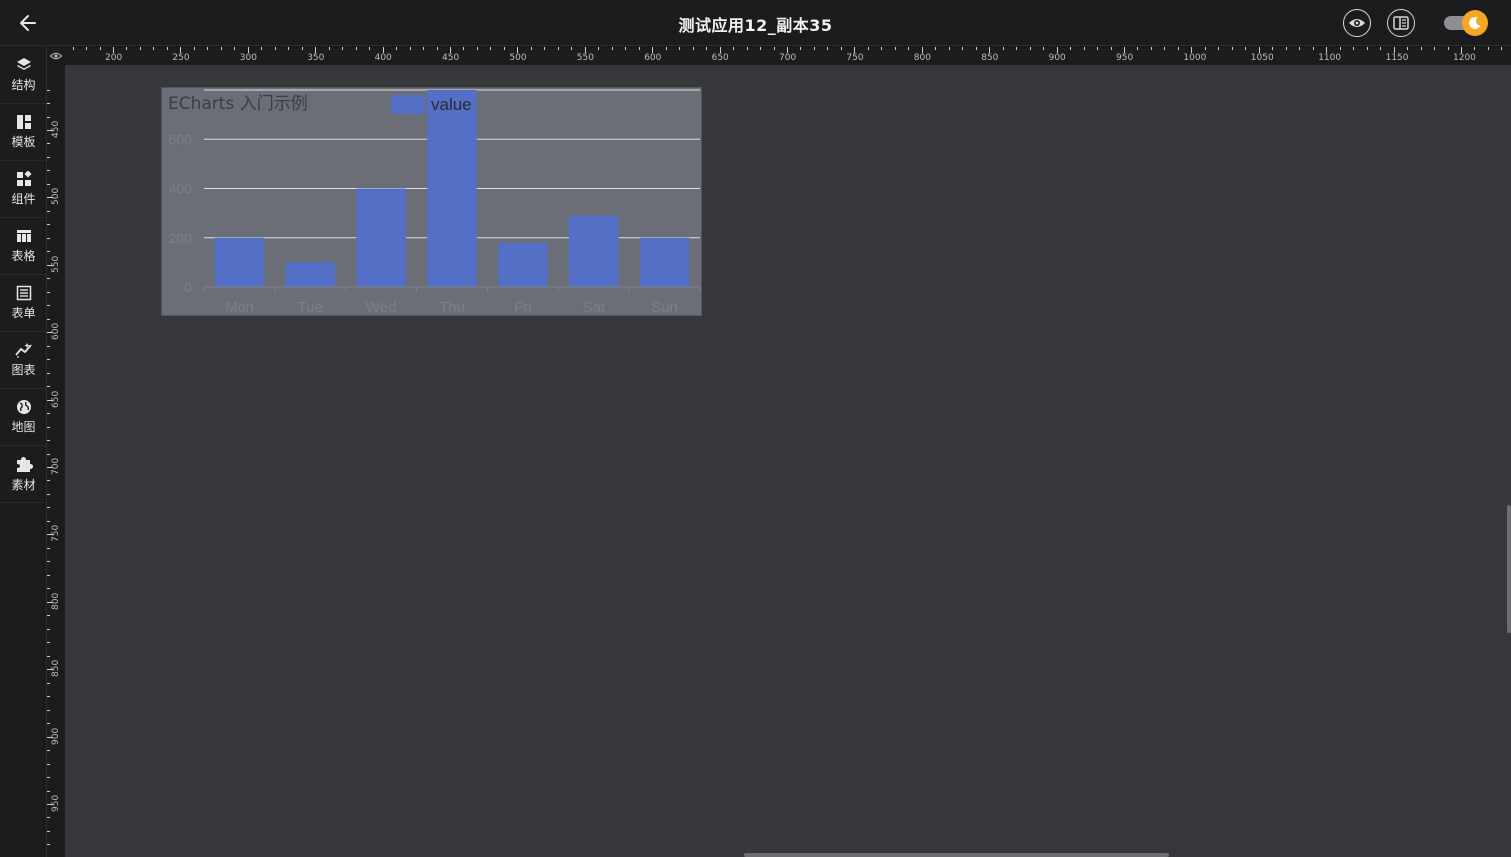 This screenshot has width=1511, height=857. Describe the element at coordinates (23, 303) in the screenshot. I see `sidebar-item-form: 表单` at that location.